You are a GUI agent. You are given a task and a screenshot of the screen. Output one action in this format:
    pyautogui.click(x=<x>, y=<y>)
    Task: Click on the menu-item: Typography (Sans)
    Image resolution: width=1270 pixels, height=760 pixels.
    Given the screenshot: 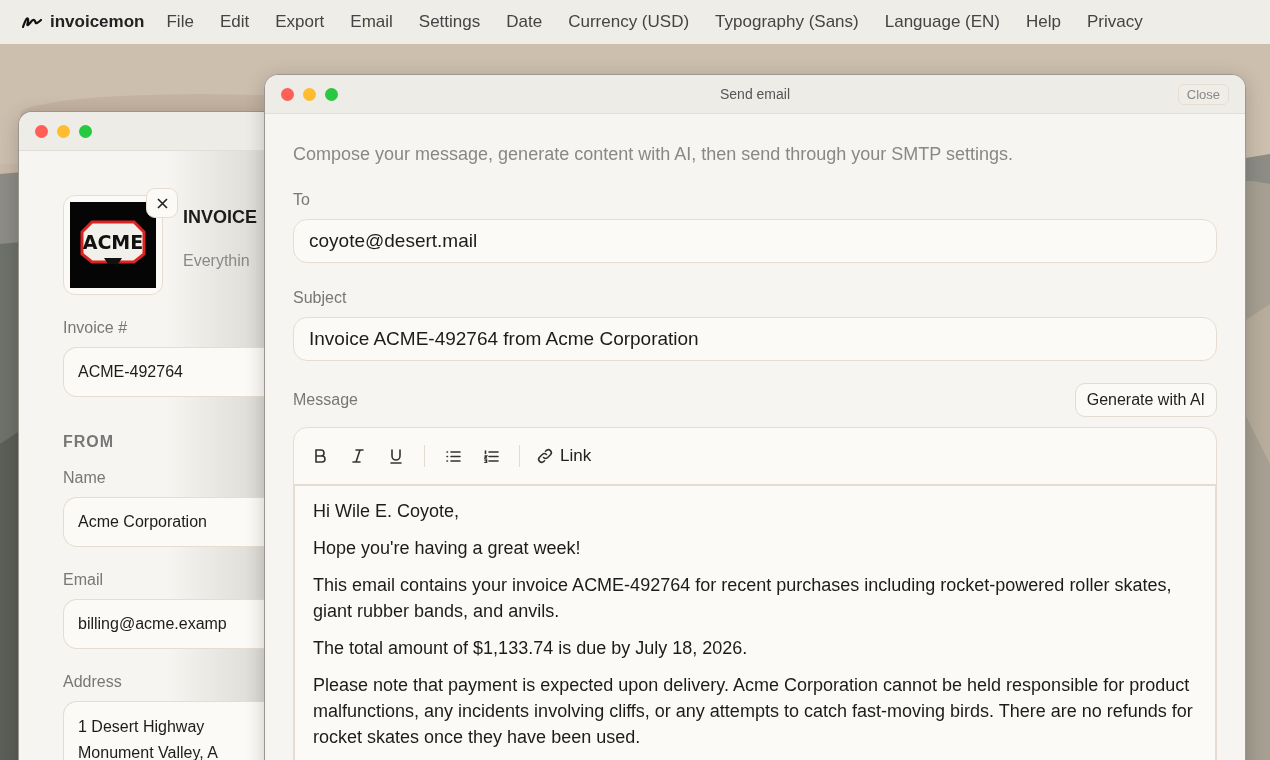 What is the action you would take?
    pyautogui.click(x=787, y=22)
    